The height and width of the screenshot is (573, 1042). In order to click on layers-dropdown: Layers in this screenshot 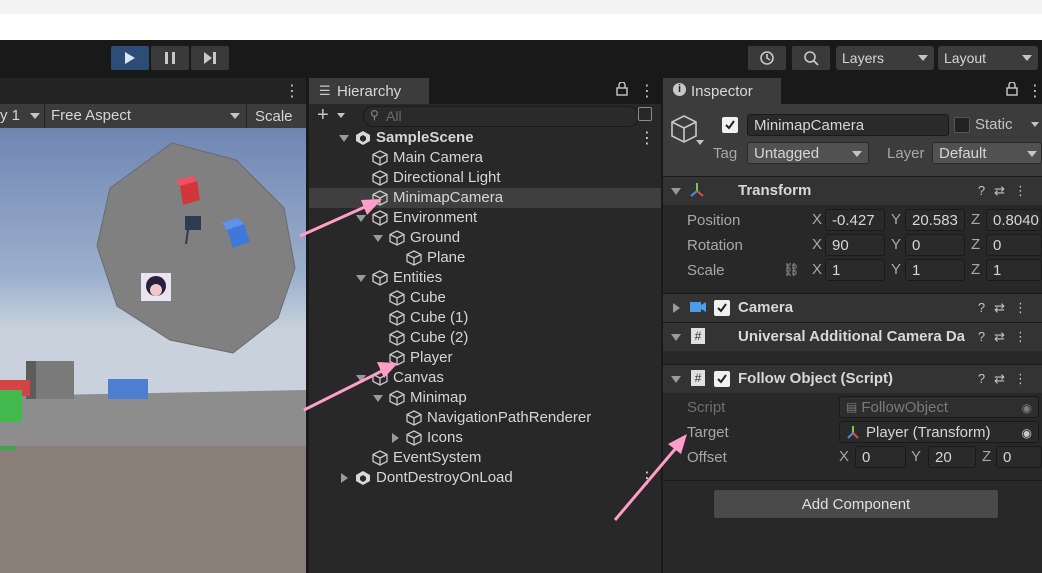, I will do `click(885, 58)`.